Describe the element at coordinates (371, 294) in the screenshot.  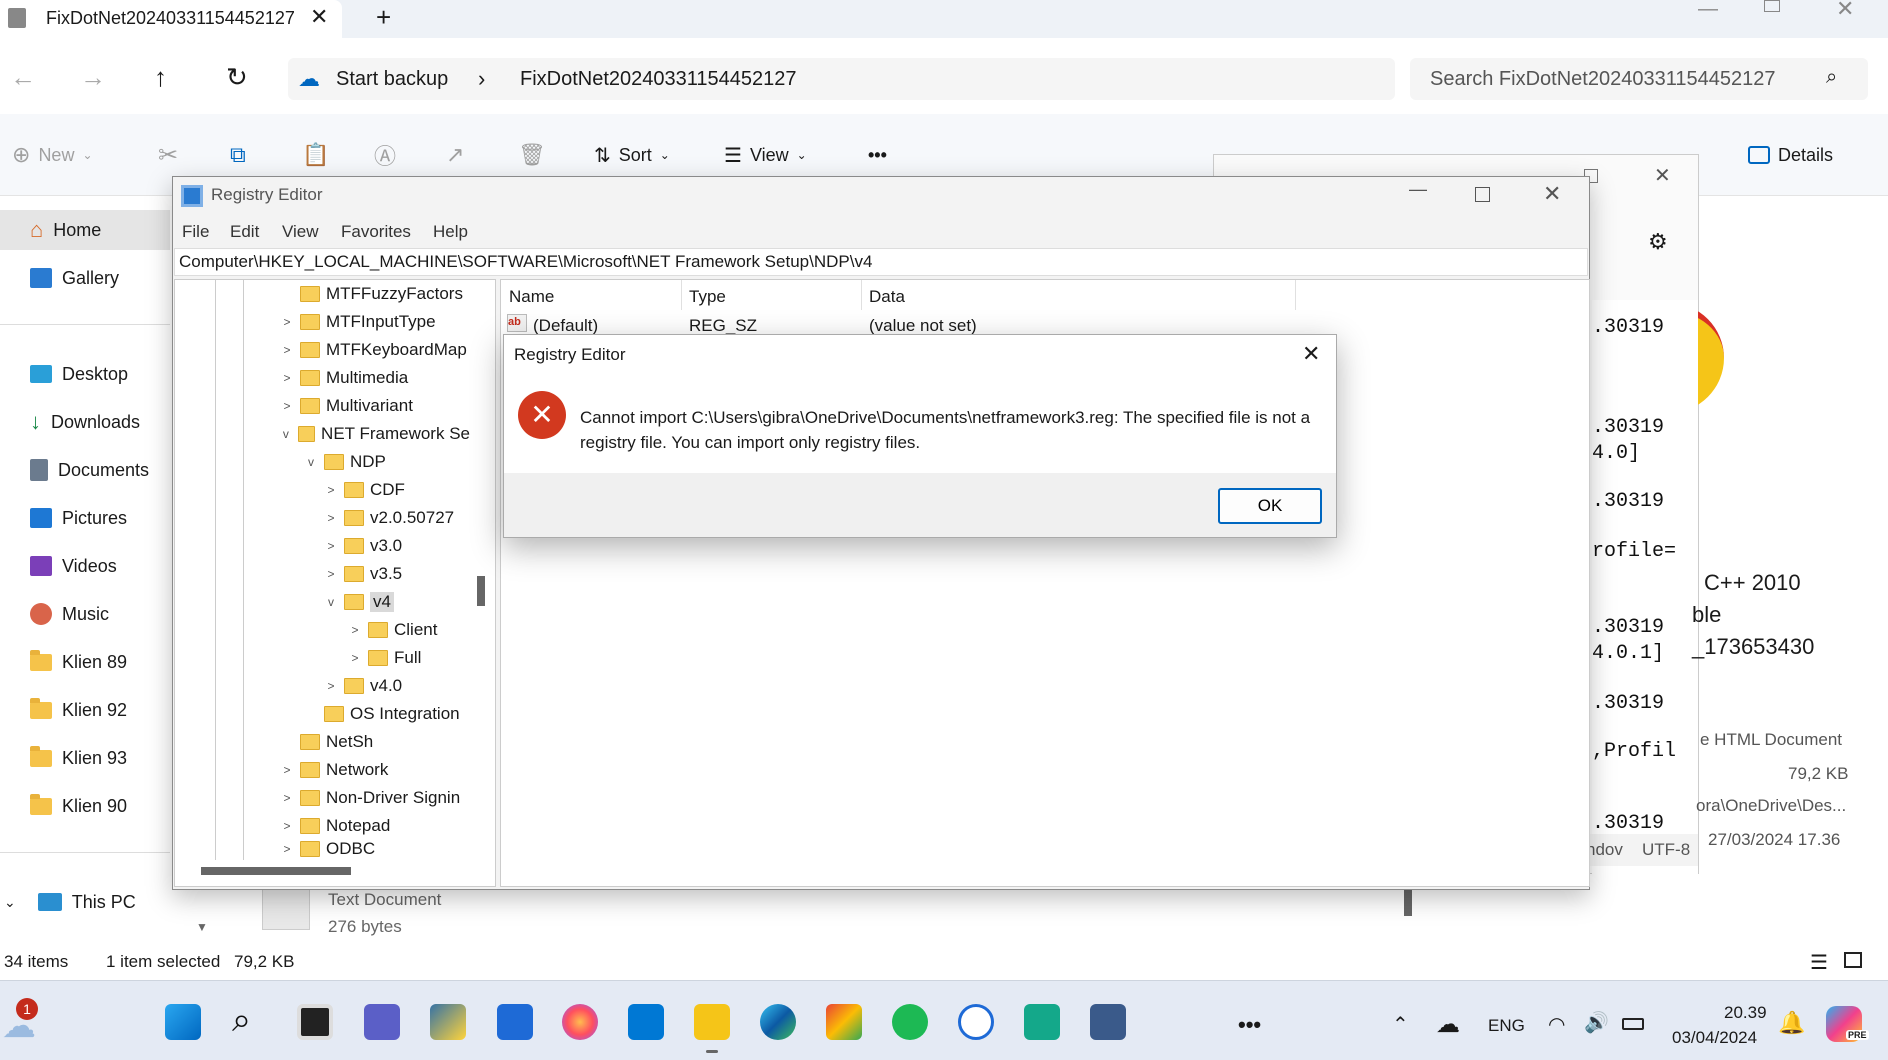
I see `tree-node: MTFFuzzyFactors` at that location.